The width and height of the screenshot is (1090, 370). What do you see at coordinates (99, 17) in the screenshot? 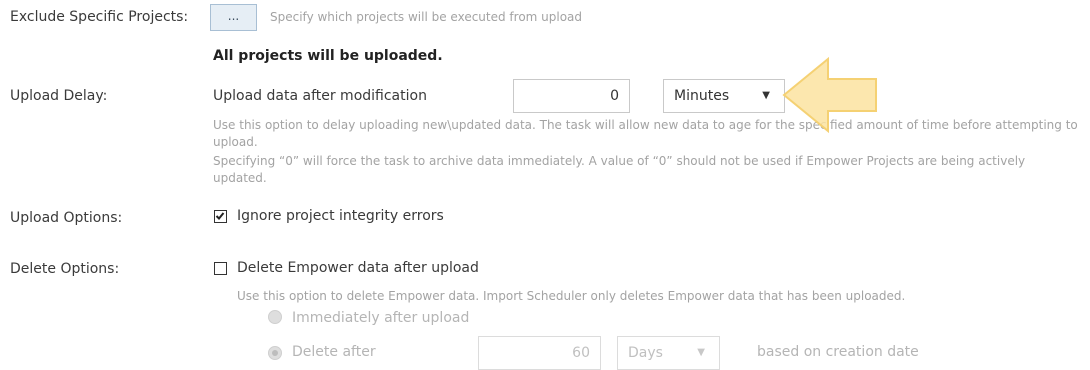
I see `exclude-projects-label: Exclude Specific Projects:` at bounding box center [99, 17].